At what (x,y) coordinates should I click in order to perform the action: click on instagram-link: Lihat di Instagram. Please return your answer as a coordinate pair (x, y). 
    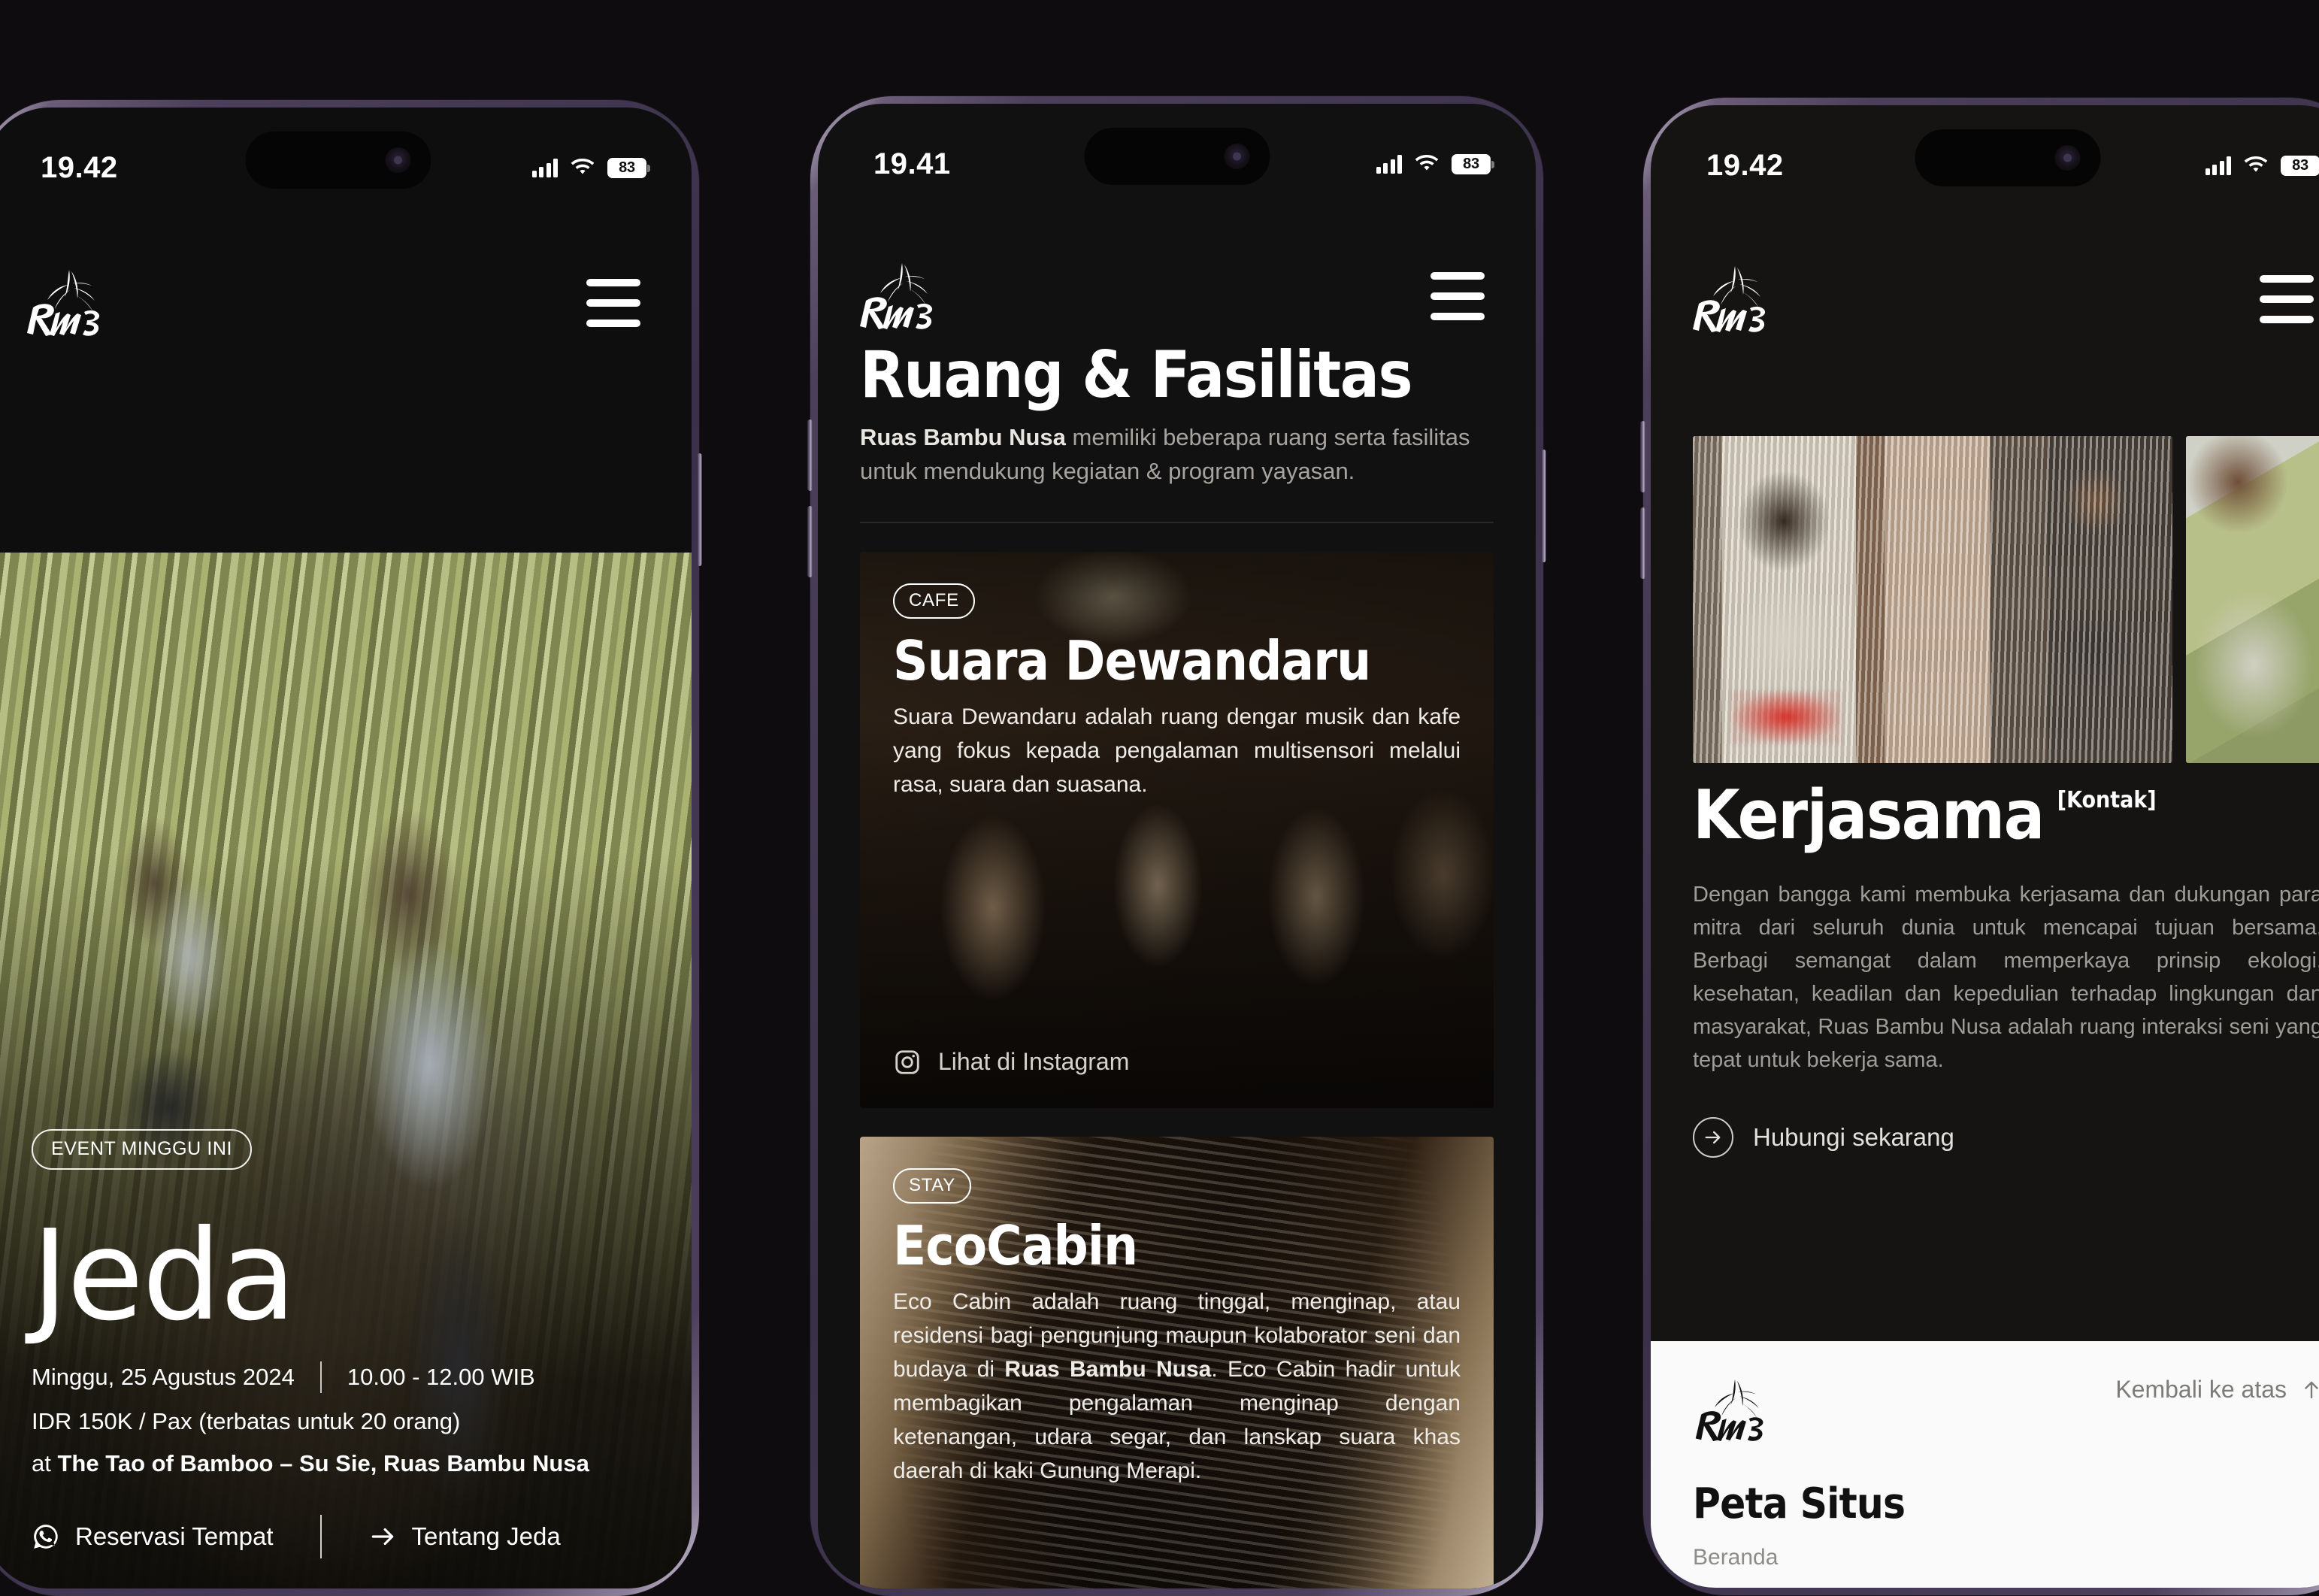
    Looking at the image, I should click on (1011, 1062).